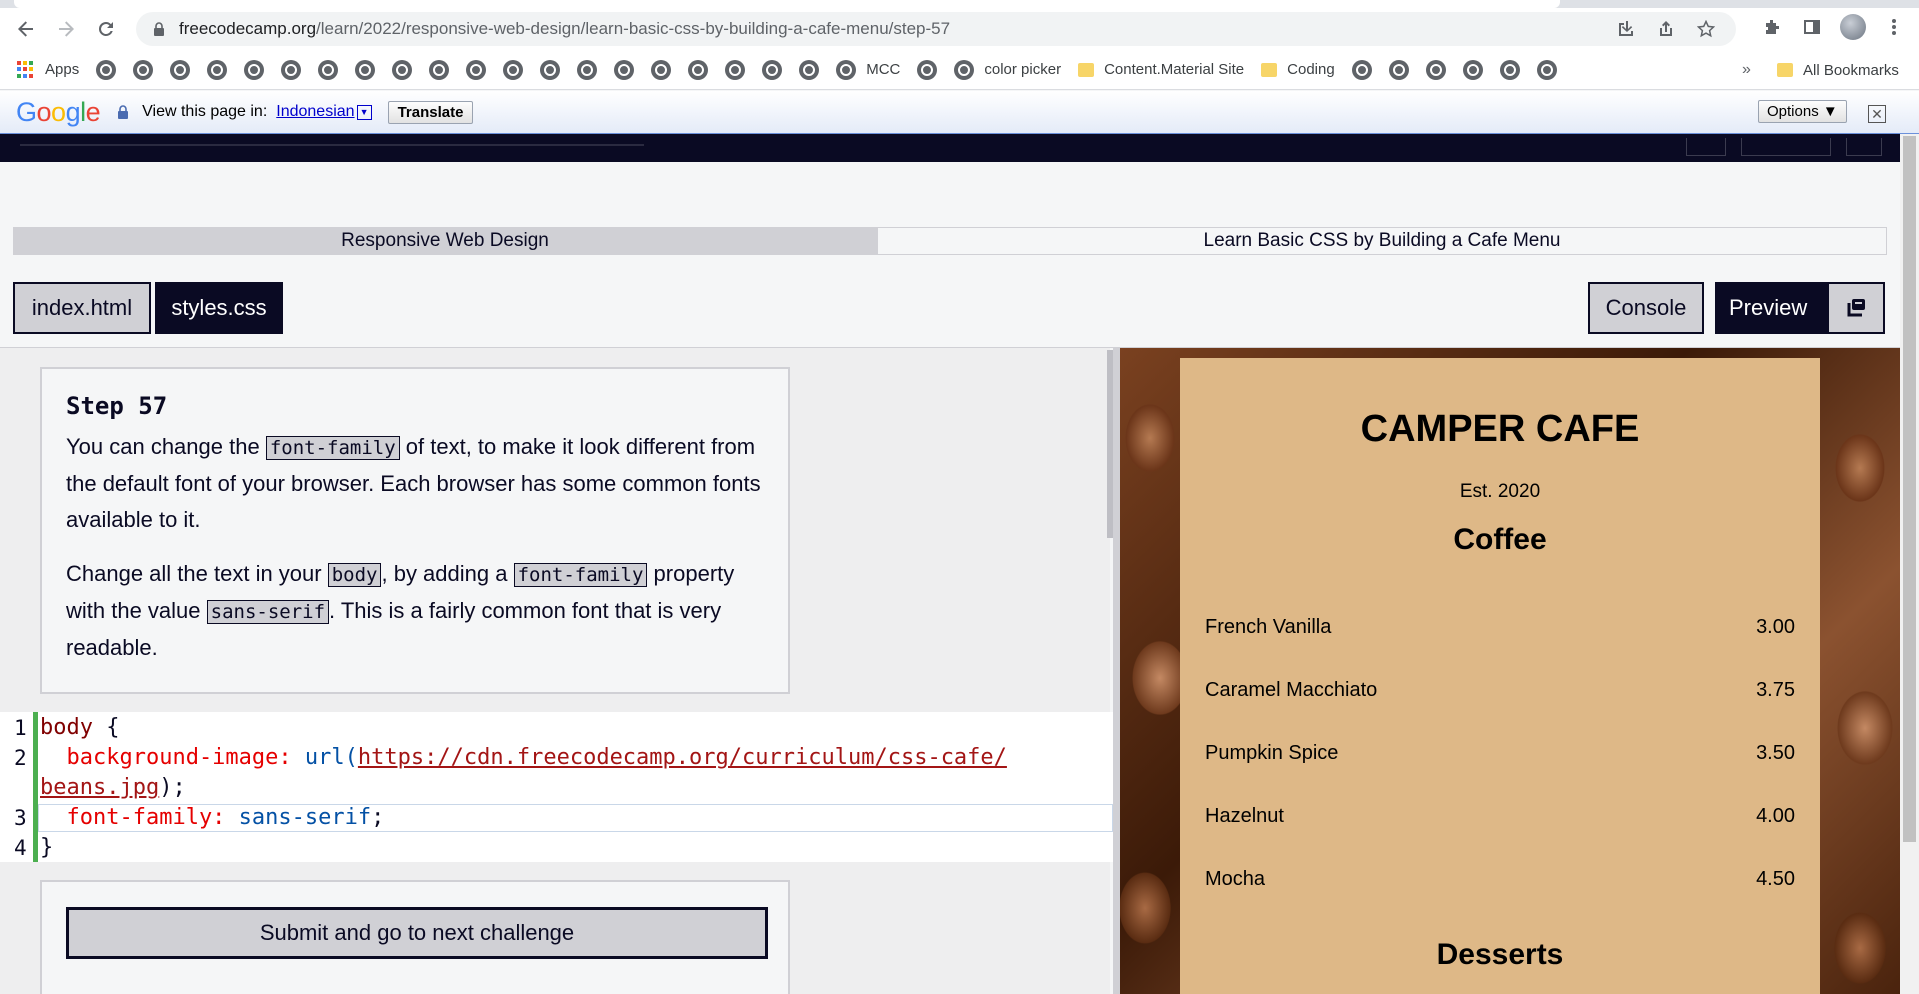 This screenshot has width=1919, height=994. I want to click on apps-grid-icon, so click(26, 69).